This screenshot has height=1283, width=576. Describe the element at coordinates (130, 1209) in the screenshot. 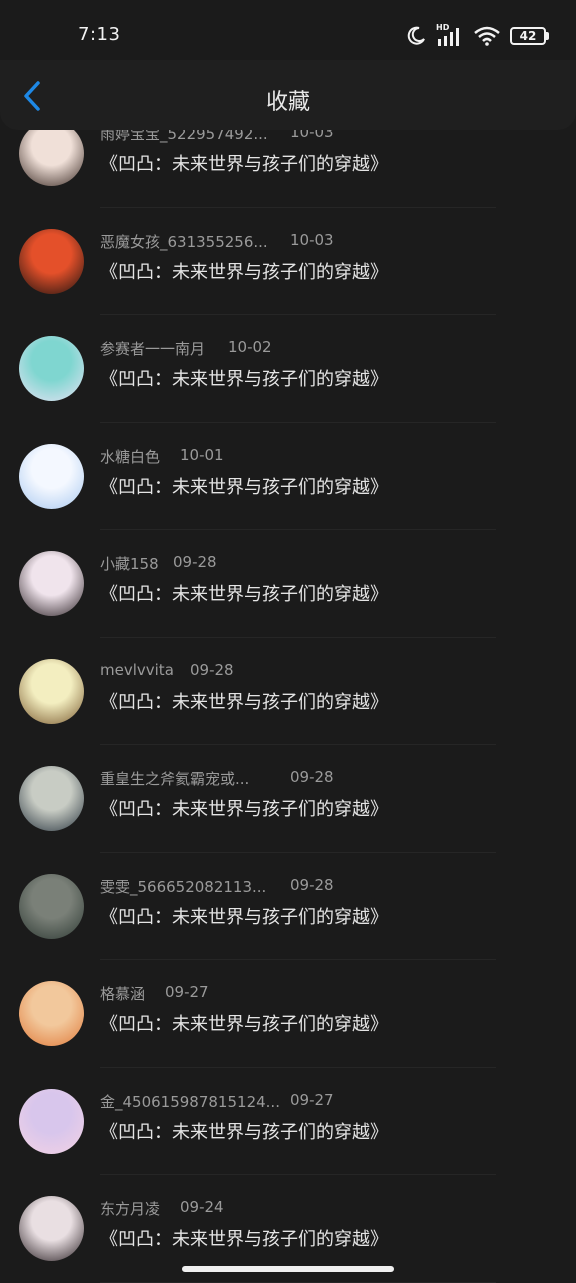

I see `user-name: 东方月凌` at that location.